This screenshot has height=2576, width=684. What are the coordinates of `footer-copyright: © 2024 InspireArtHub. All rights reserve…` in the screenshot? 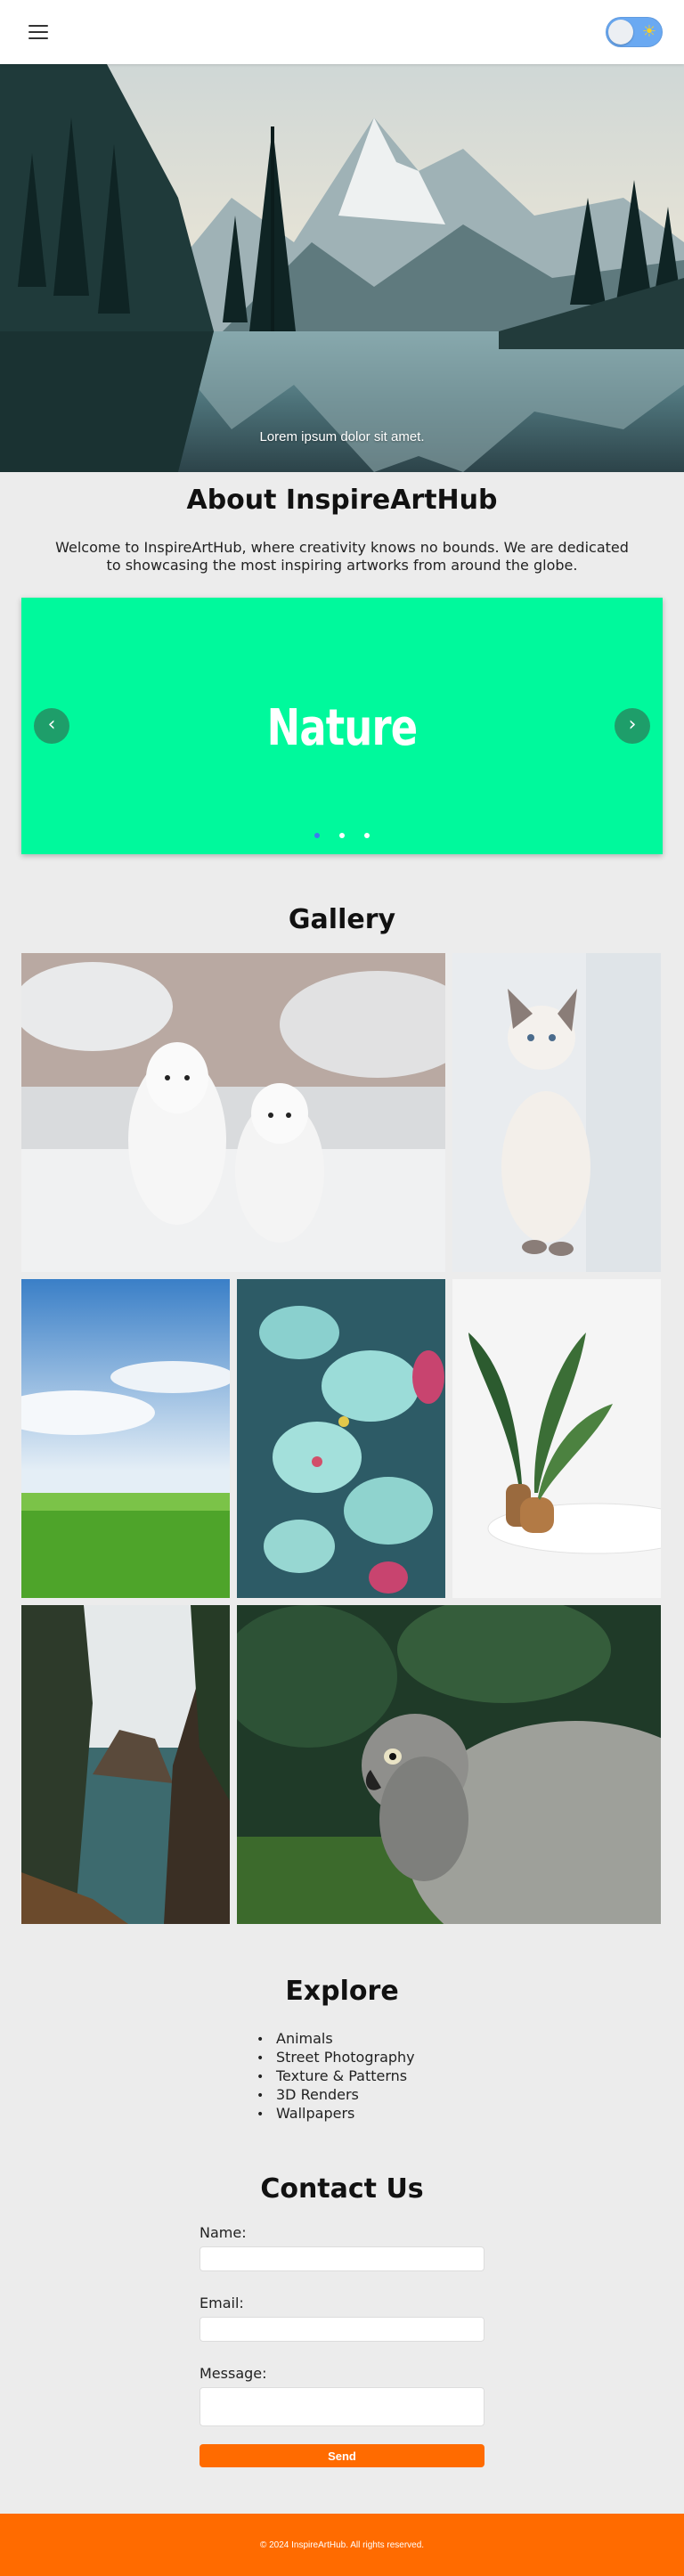 It's located at (342, 2545).